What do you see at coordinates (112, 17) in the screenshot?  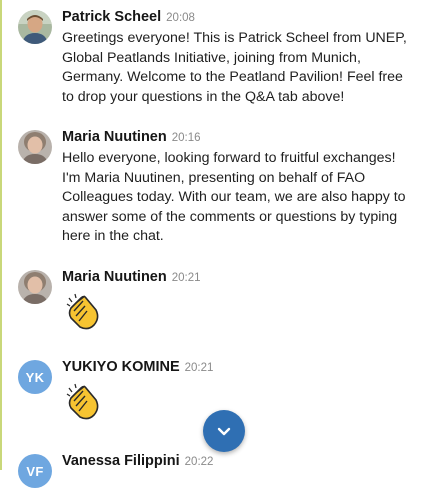 I see `sender-name: Patrick Scheel` at bounding box center [112, 17].